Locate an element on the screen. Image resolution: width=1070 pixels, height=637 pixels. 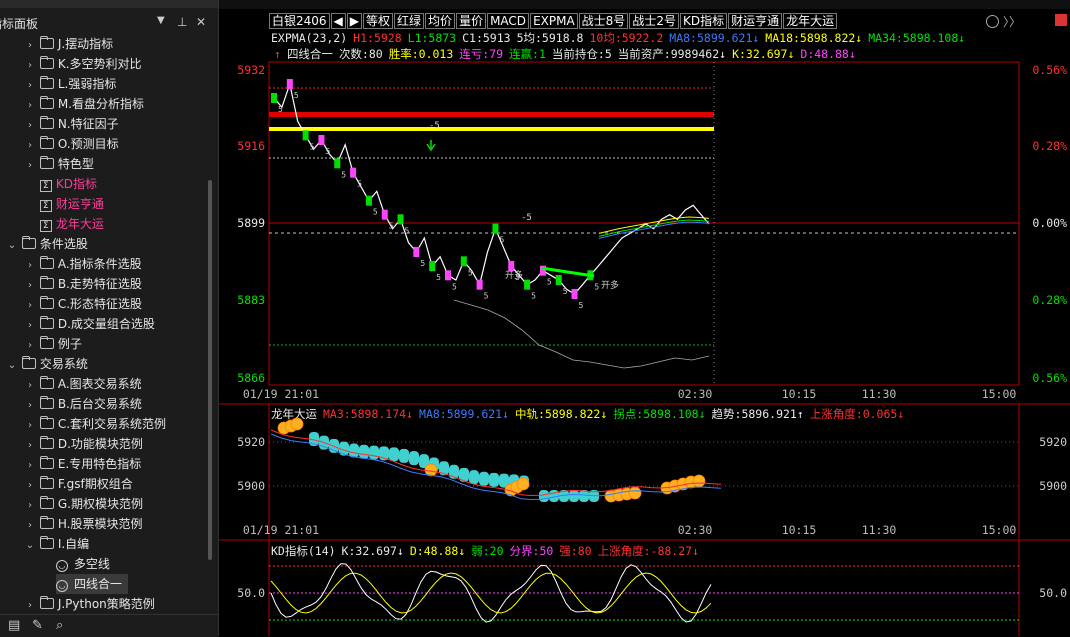
tree-item-label: B.走势特征选股 is located at coordinates (99, 284).